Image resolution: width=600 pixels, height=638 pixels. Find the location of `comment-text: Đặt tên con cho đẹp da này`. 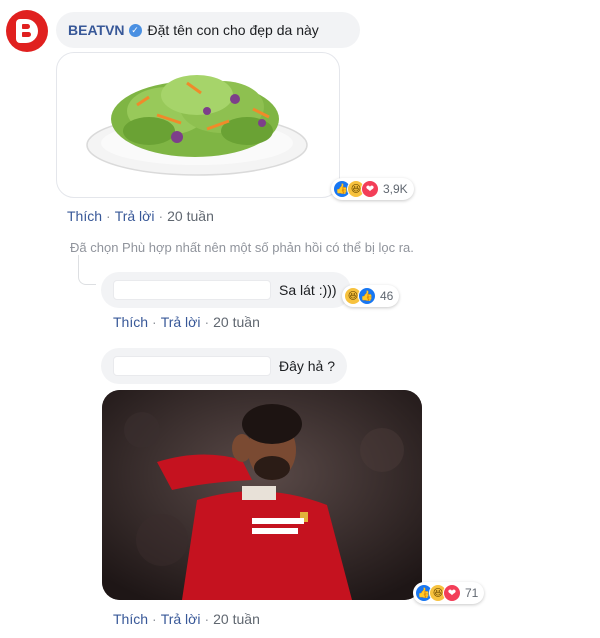

comment-text: Đặt tên con cho đẹp da này is located at coordinates (233, 30).